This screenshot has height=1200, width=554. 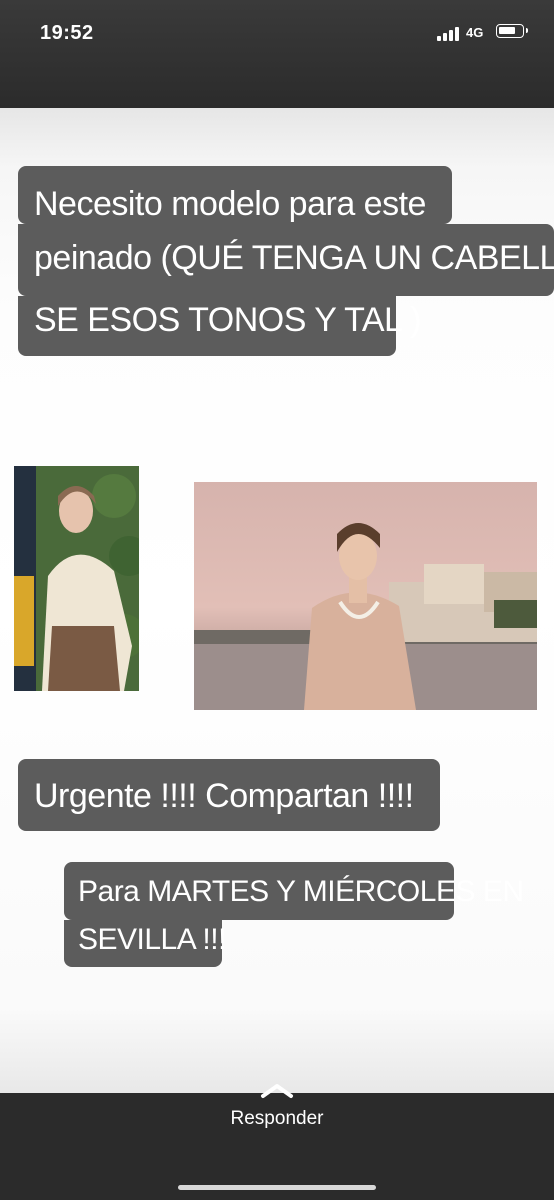 I want to click on home-indicator, so click(x=277, y=1187).